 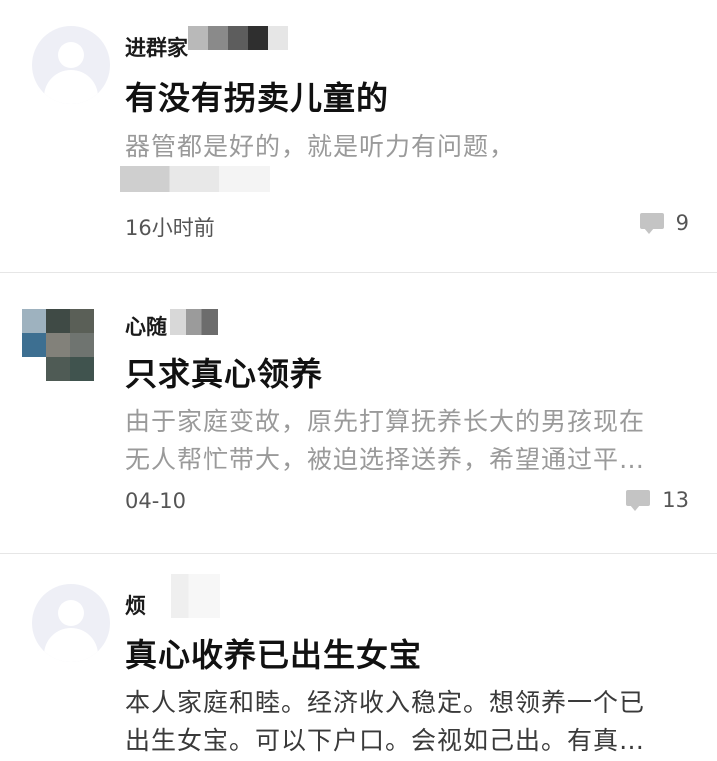 What do you see at coordinates (224, 372) in the screenshot?
I see `post-title: 只求真心领养` at bounding box center [224, 372].